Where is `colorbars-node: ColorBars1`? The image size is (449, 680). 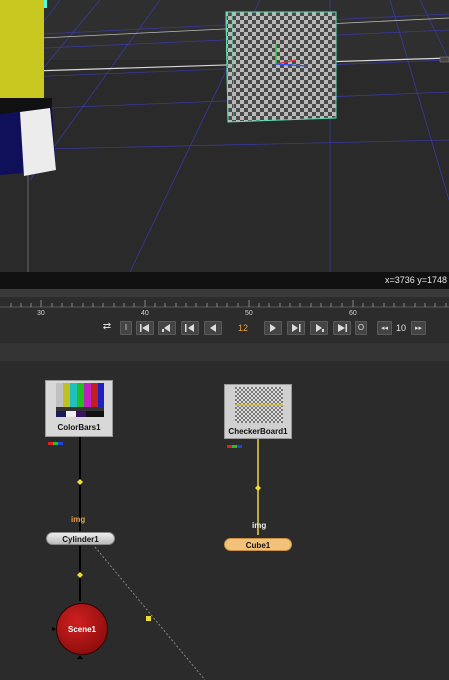
colorbars-node: ColorBars1 is located at coordinates (79, 412).